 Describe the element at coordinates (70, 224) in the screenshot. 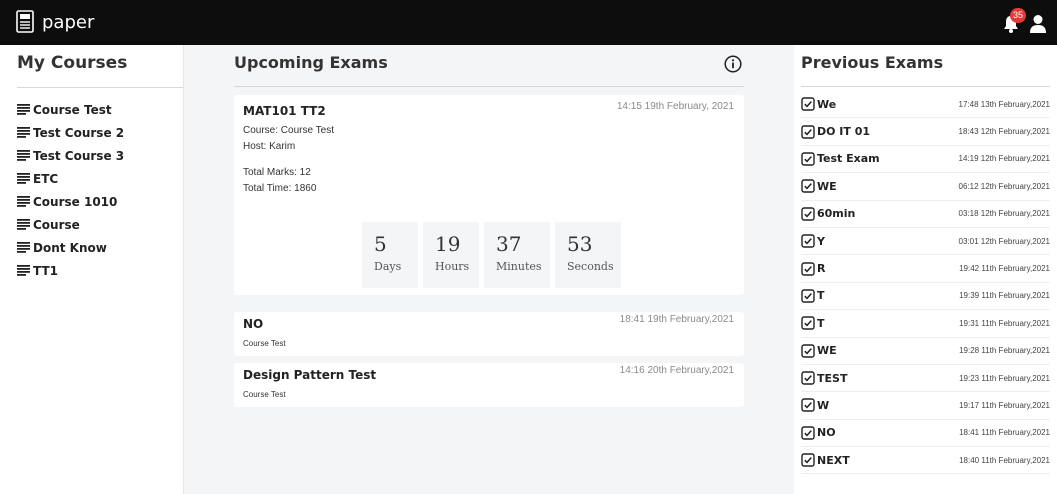

I see `course-item: Course` at that location.